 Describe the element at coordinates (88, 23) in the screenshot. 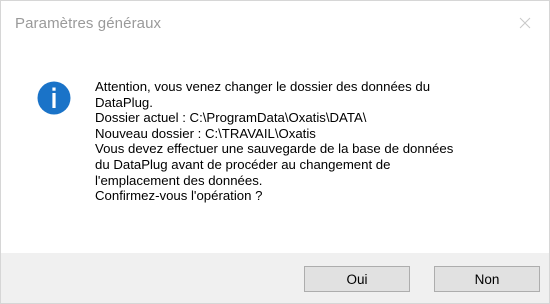

I see `dialog-title: Paramètres généraux` at that location.